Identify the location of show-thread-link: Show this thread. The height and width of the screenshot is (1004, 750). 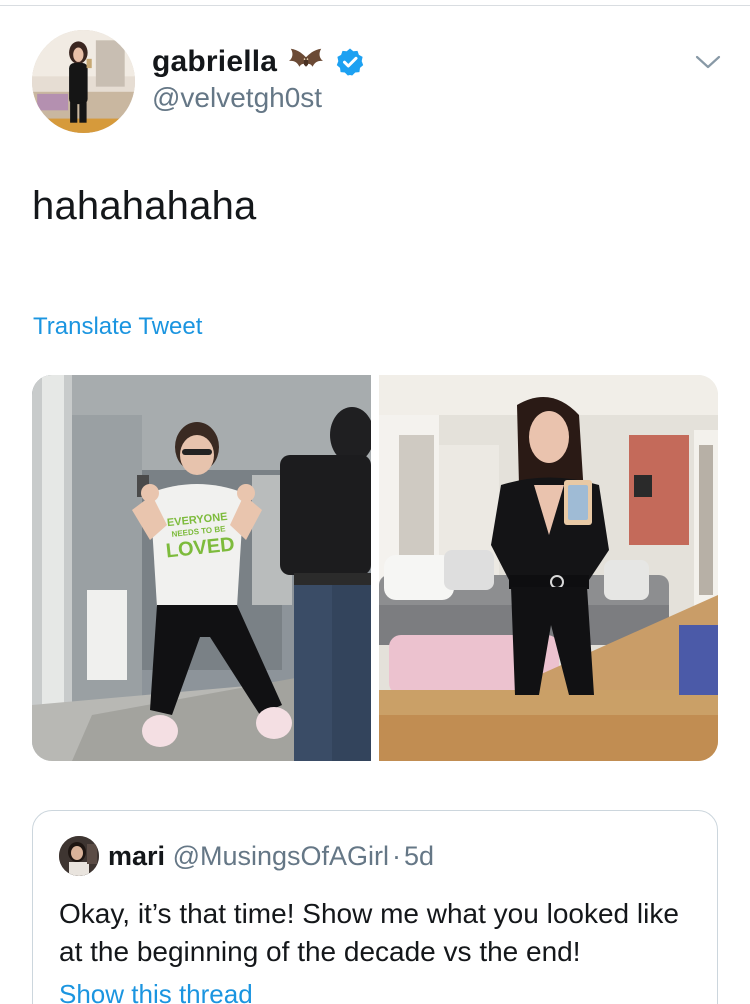
(156, 991).